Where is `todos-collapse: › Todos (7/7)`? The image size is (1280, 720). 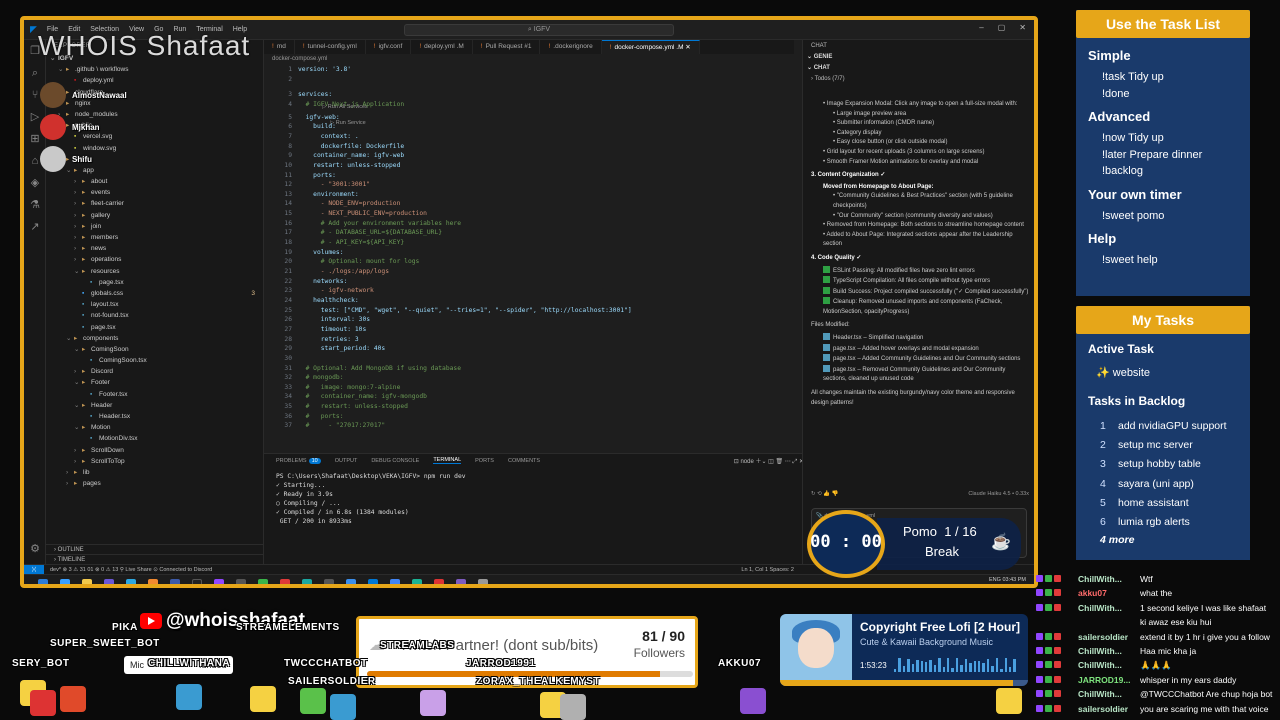 todos-collapse: › Todos (7/7) is located at coordinates (918, 79).